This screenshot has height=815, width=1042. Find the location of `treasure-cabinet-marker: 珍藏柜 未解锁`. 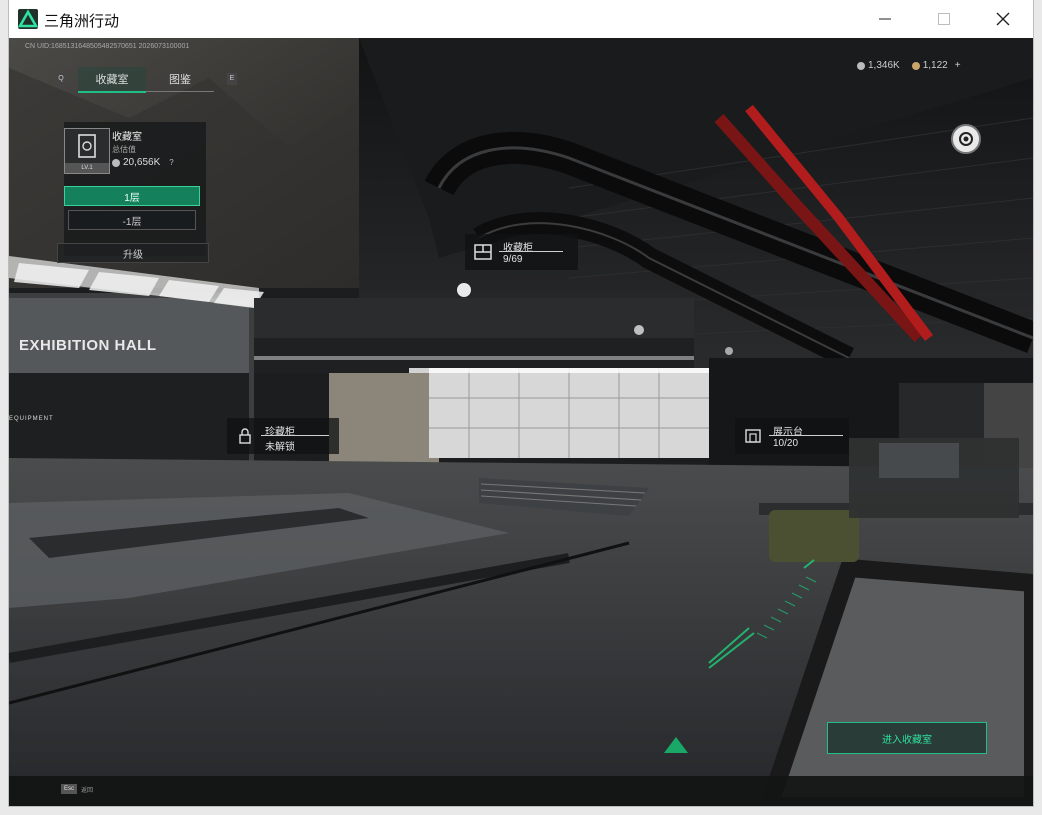

treasure-cabinet-marker: 珍藏柜 未解锁 is located at coordinates (283, 436).